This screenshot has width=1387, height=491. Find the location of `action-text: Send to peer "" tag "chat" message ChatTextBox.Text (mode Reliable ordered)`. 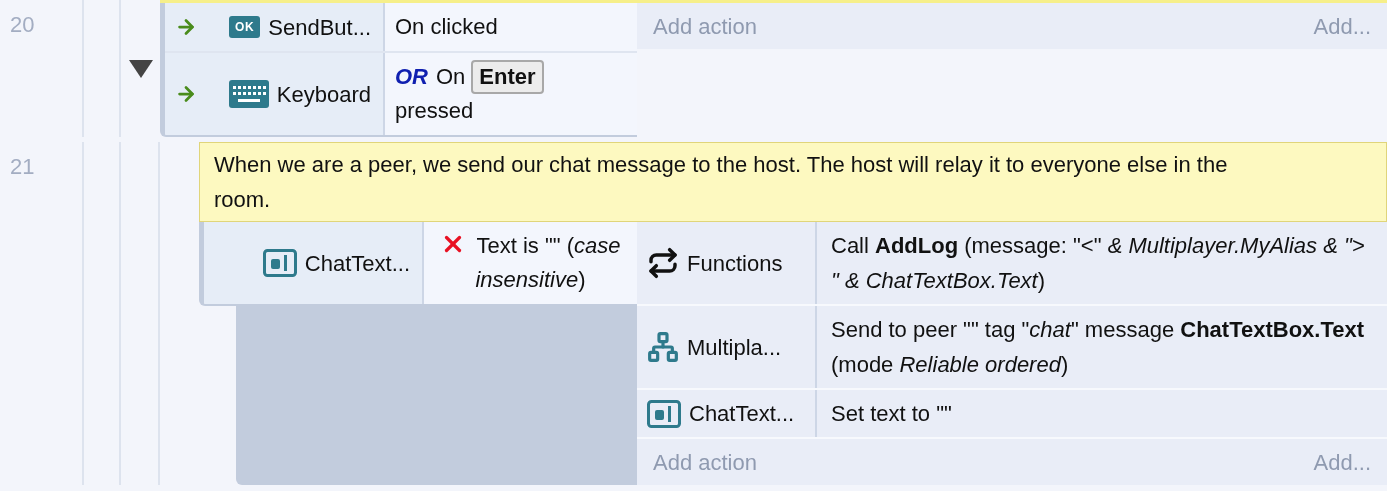

action-text: Send to peer "" tag "chat" message ChatTextBox.Text (mode Reliable ordered) is located at coordinates (1102, 347).